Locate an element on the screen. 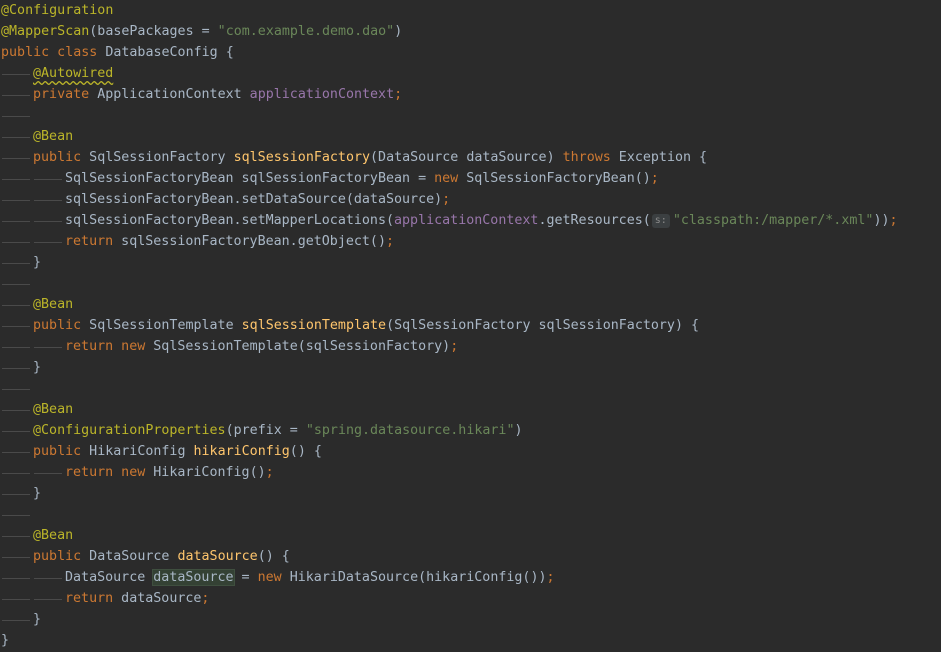 This screenshot has height=652, width=941. code-token: @Autowired is located at coordinates (73, 73).